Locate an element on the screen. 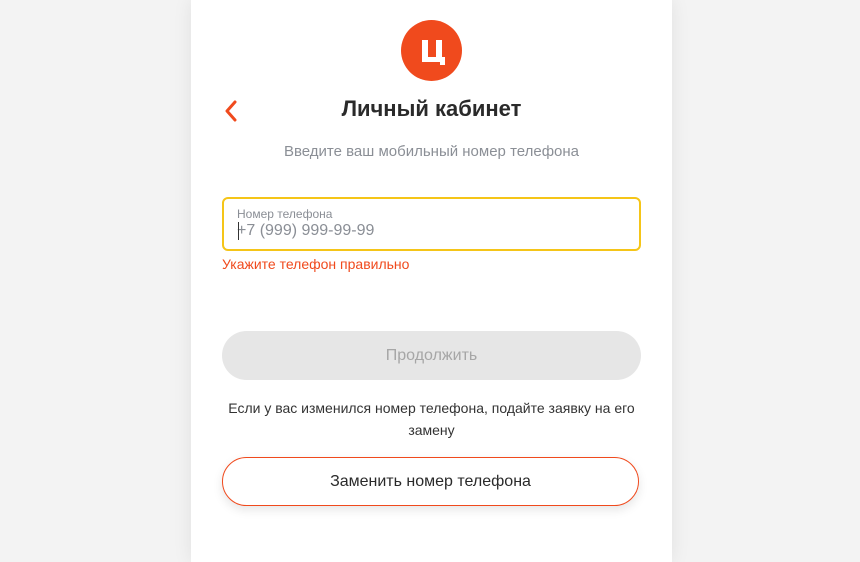  brand-letter-icon is located at coordinates (433, 52).